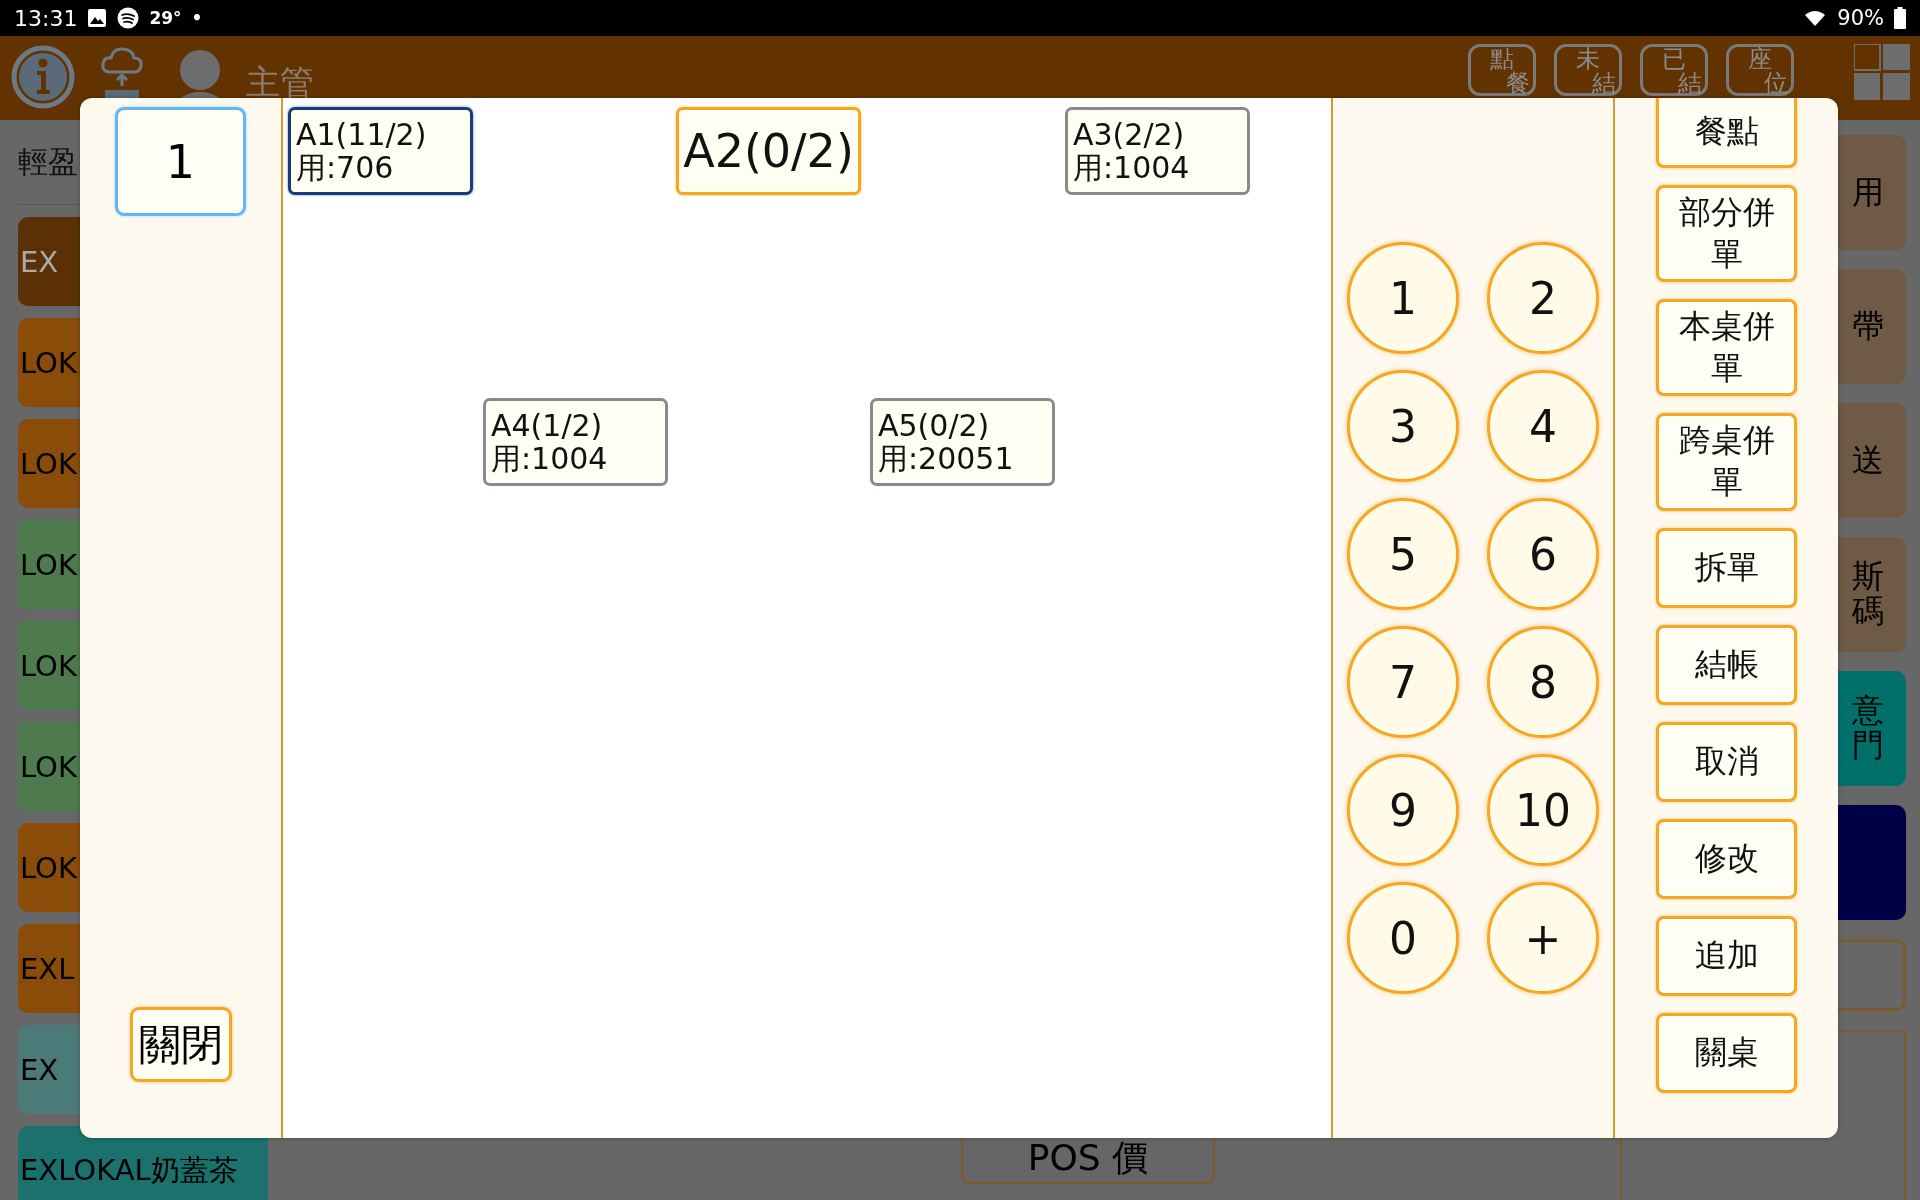 This screenshot has height=1200, width=1920. Describe the element at coordinates (380, 151) in the screenshot. I see `table-button: A1(11/2) 用:706` at that location.